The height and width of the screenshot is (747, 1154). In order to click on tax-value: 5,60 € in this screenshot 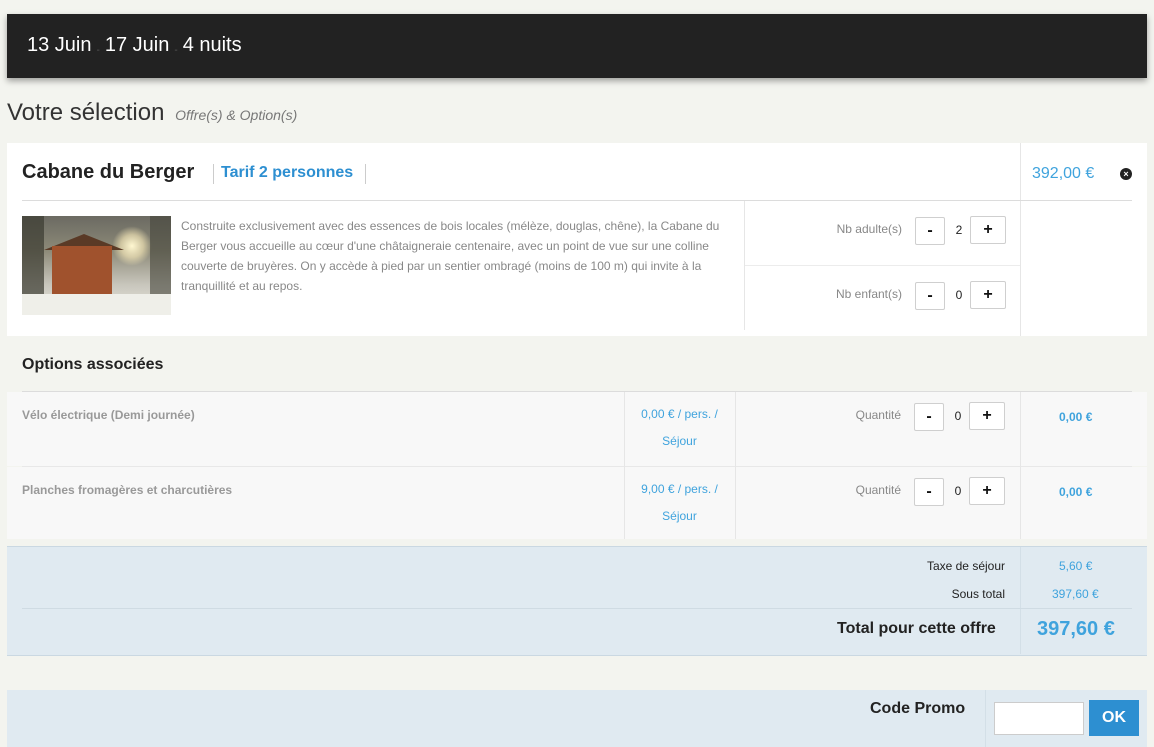, I will do `click(1076, 566)`.